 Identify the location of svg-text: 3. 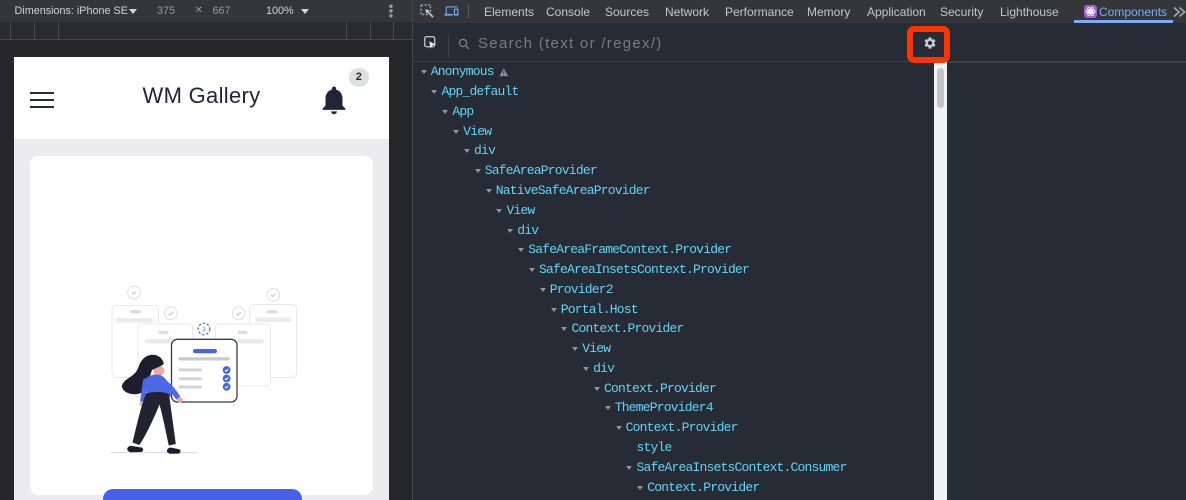
(204, 330).